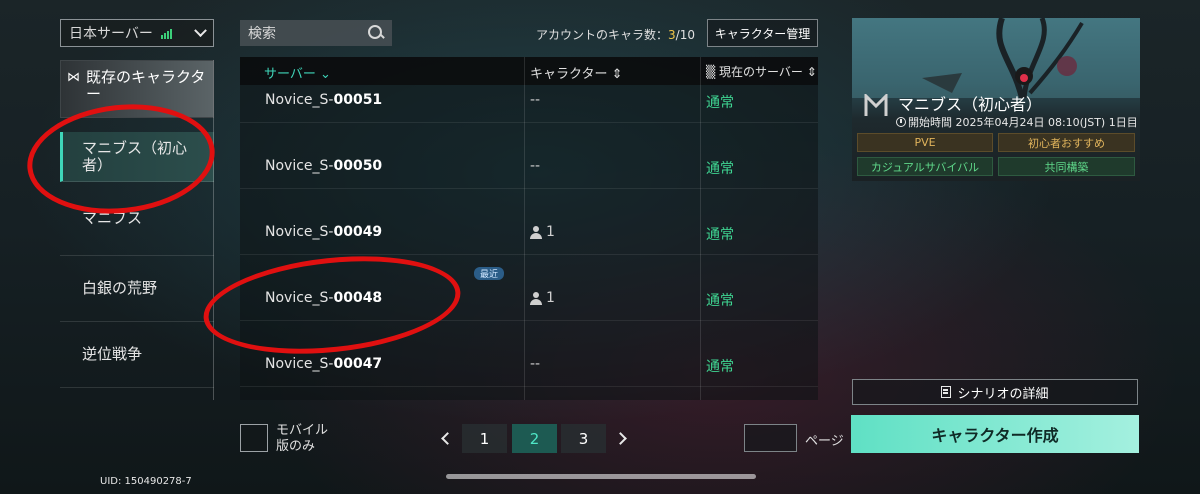 The width and height of the screenshot is (1200, 494). Describe the element at coordinates (970, 104) in the screenshot. I see `scenario-title: マニブス（初心者）` at that location.